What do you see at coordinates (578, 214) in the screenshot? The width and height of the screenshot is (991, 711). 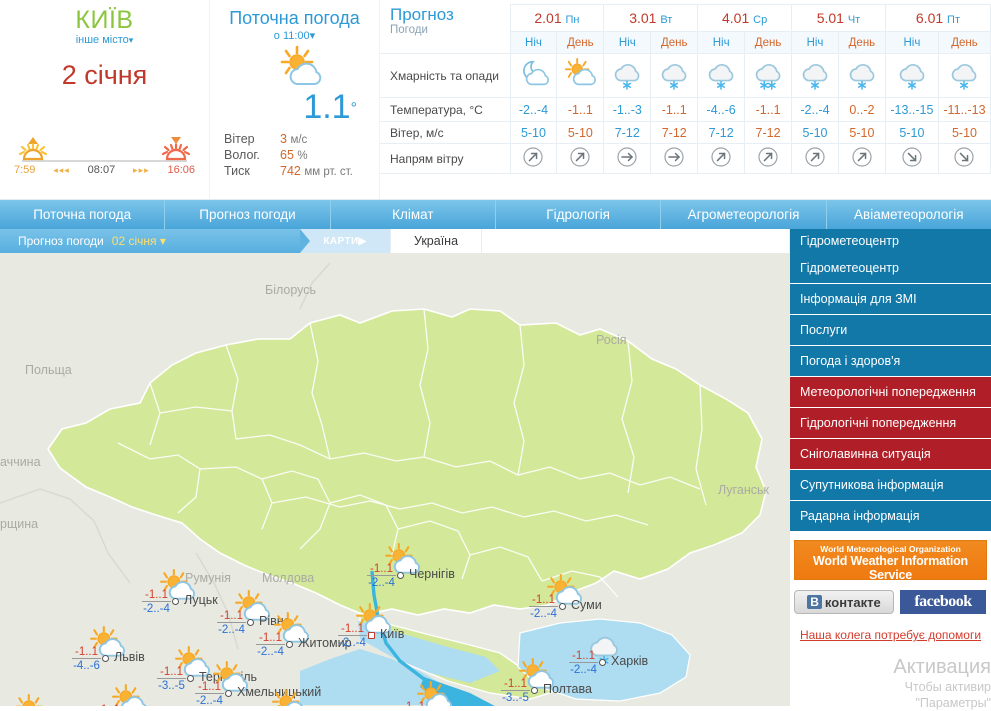 I see `nav-tab-4: Гідрологія` at bounding box center [578, 214].